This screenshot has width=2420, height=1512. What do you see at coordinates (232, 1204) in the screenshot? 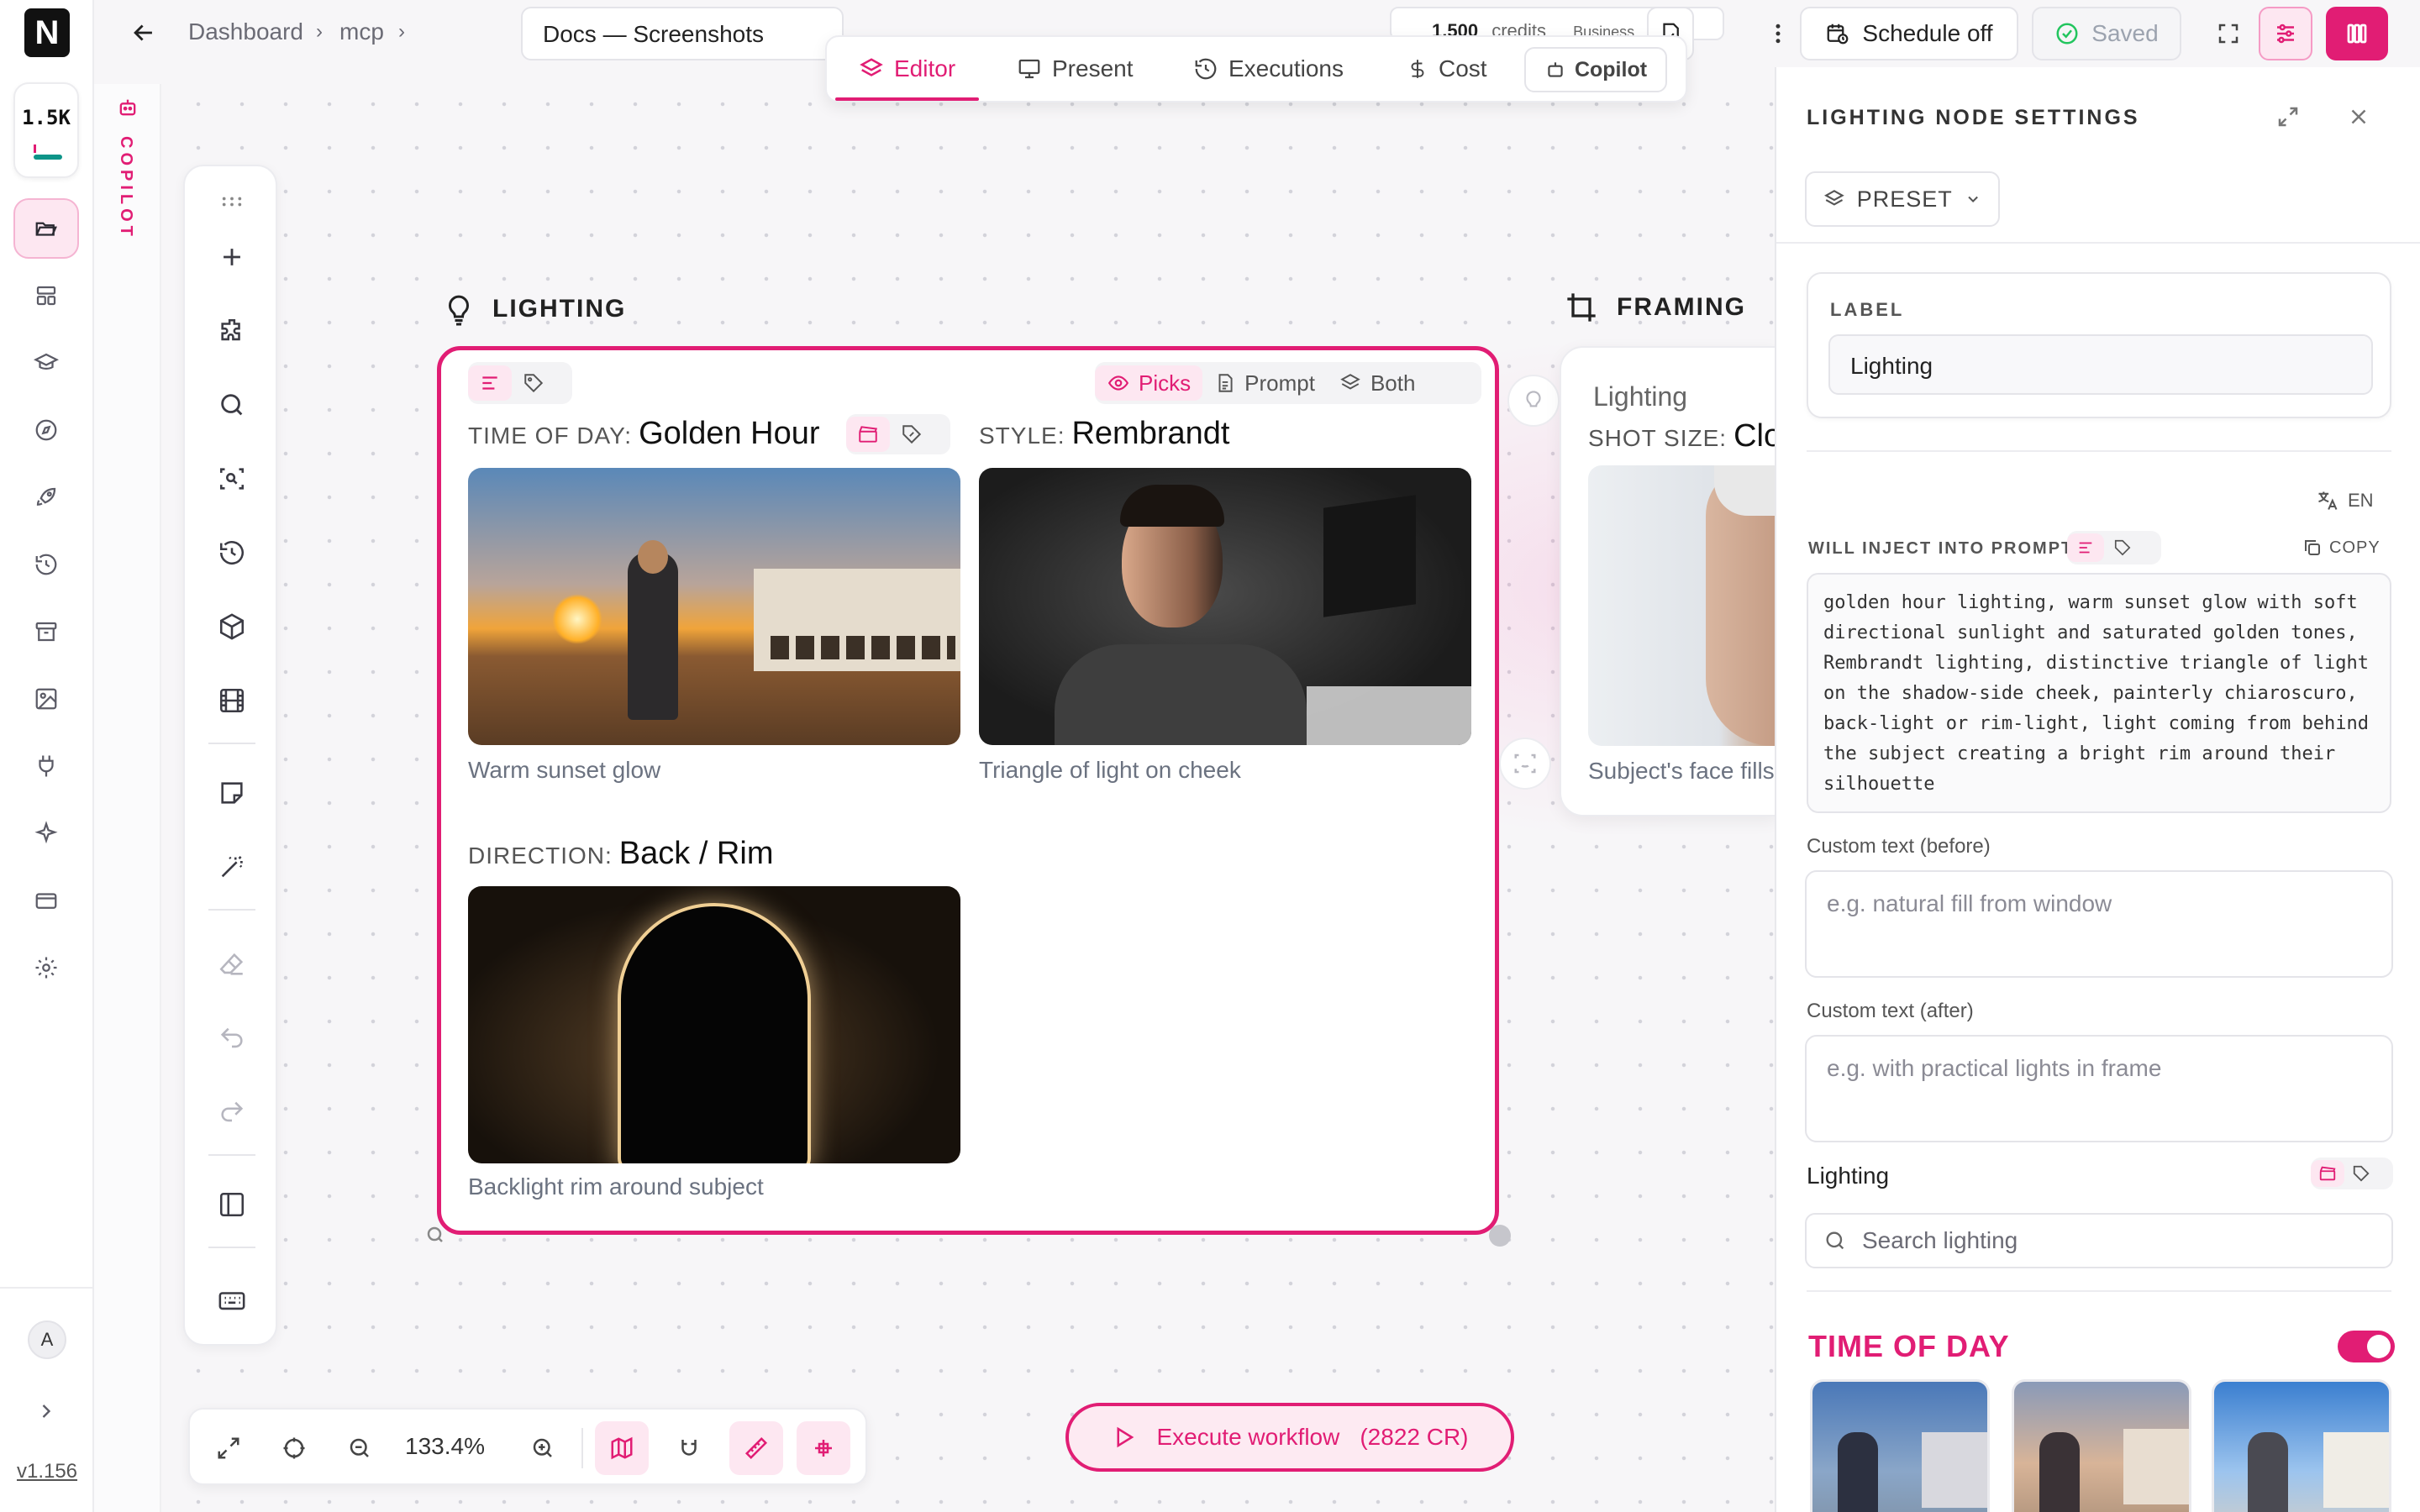
I see `sidebar-panel-icon` at bounding box center [232, 1204].